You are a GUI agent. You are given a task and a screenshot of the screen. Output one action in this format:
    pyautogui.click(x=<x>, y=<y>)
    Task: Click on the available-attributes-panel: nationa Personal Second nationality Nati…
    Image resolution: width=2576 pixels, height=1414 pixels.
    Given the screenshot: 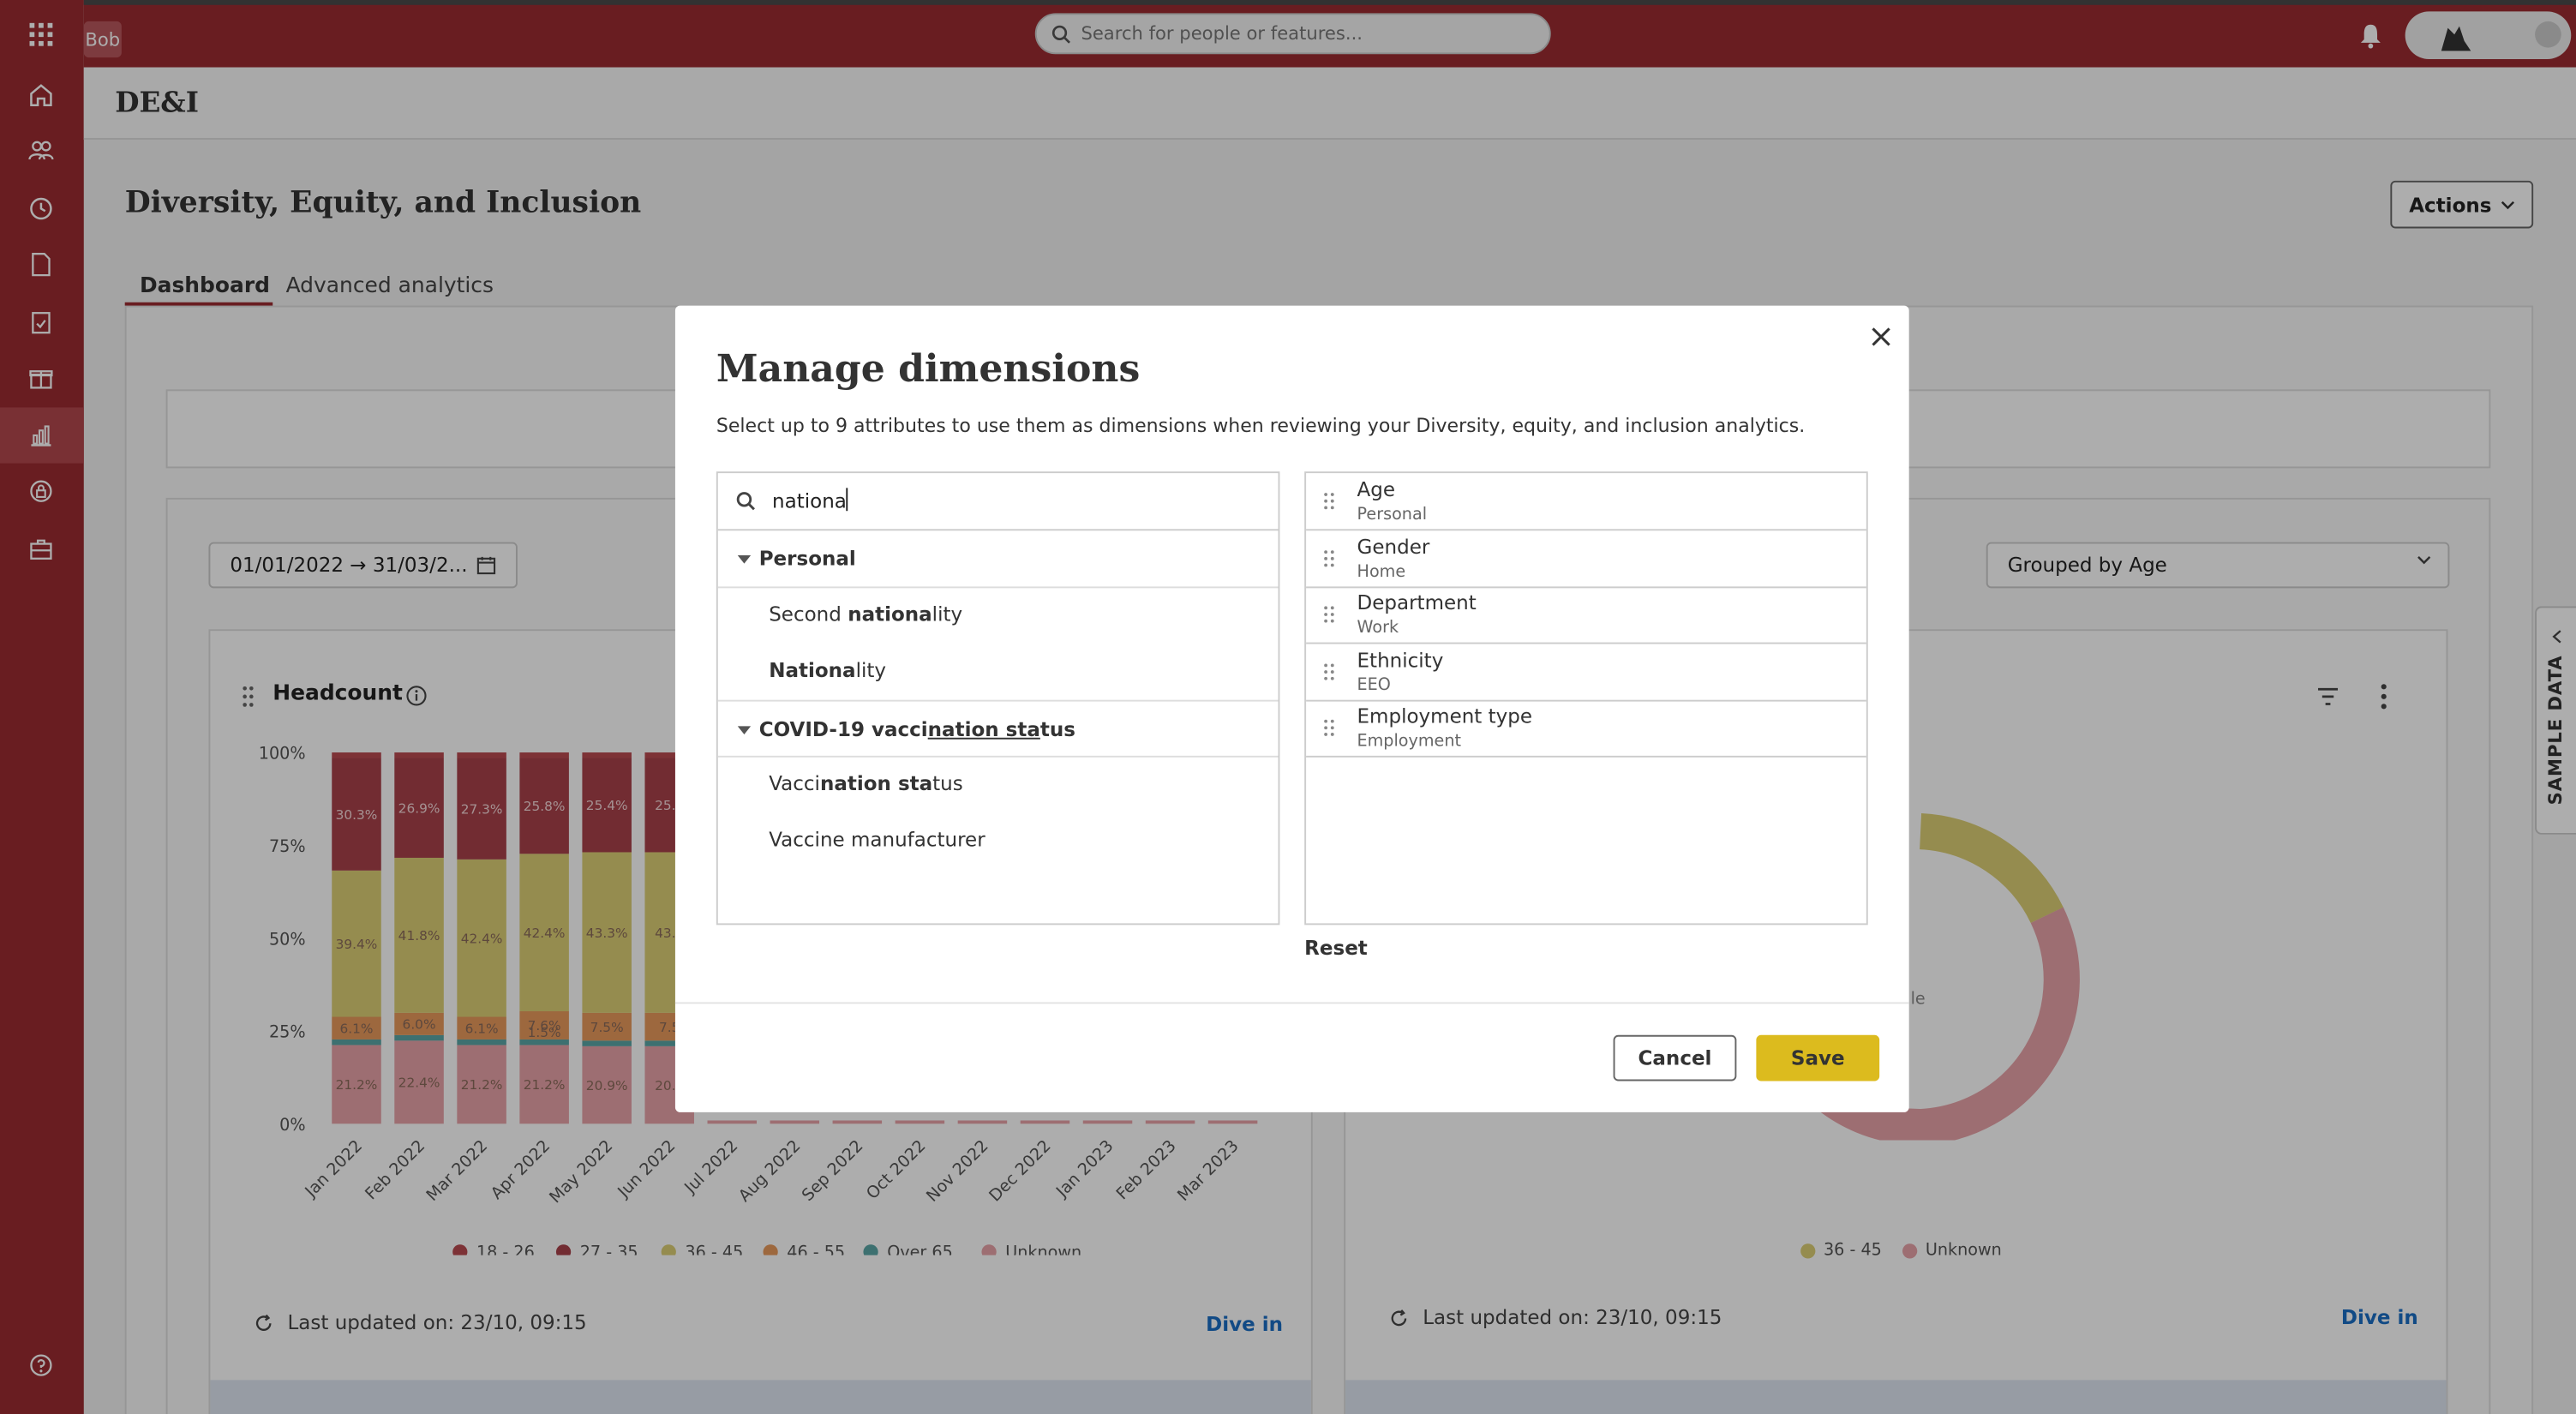 What is the action you would take?
    pyautogui.click(x=998, y=698)
    